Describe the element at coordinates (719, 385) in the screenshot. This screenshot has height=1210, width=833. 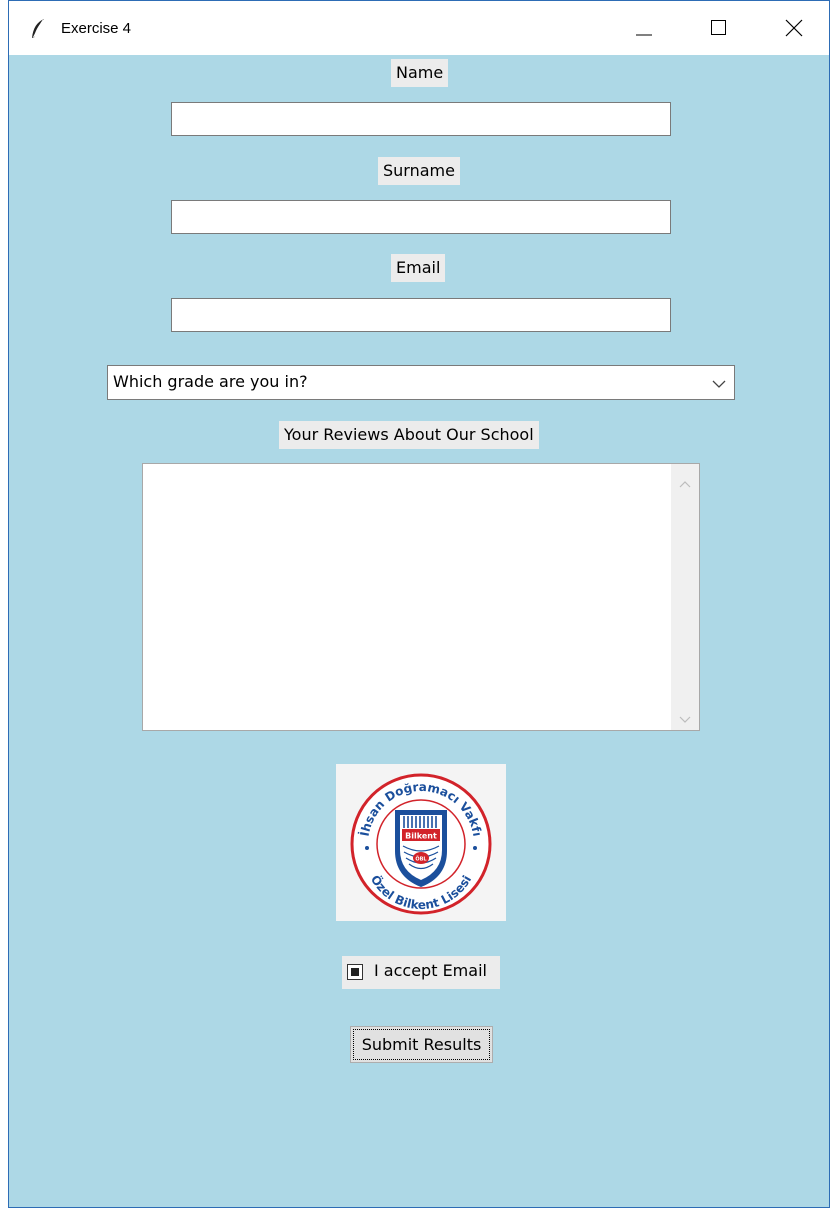
I see `chevron-down-icon` at that location.